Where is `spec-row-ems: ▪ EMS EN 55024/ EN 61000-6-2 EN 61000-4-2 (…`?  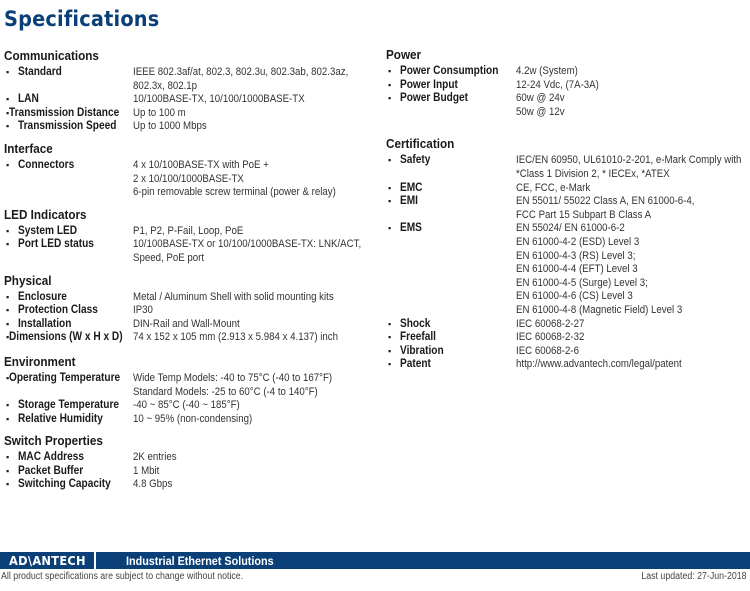 spec-row-ems: ▪ EMS EN 55024/ EN 61000-6-2 EN 61000-4-2 (… is located at coordinates (568, 269).